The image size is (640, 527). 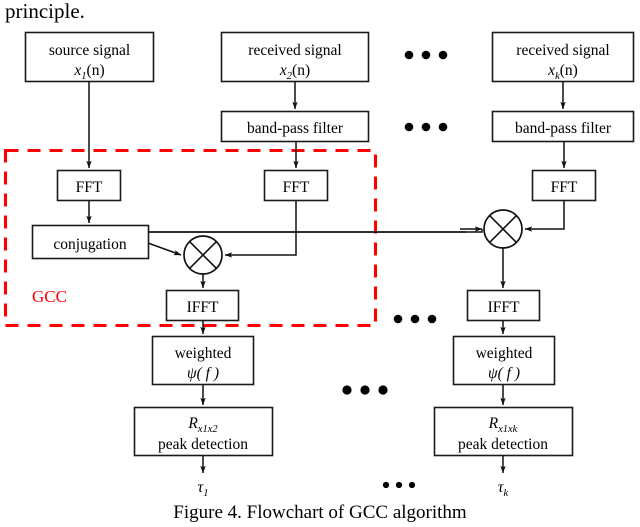 I want to click on output-tau-1: τ1, so click(x=203, y=489).